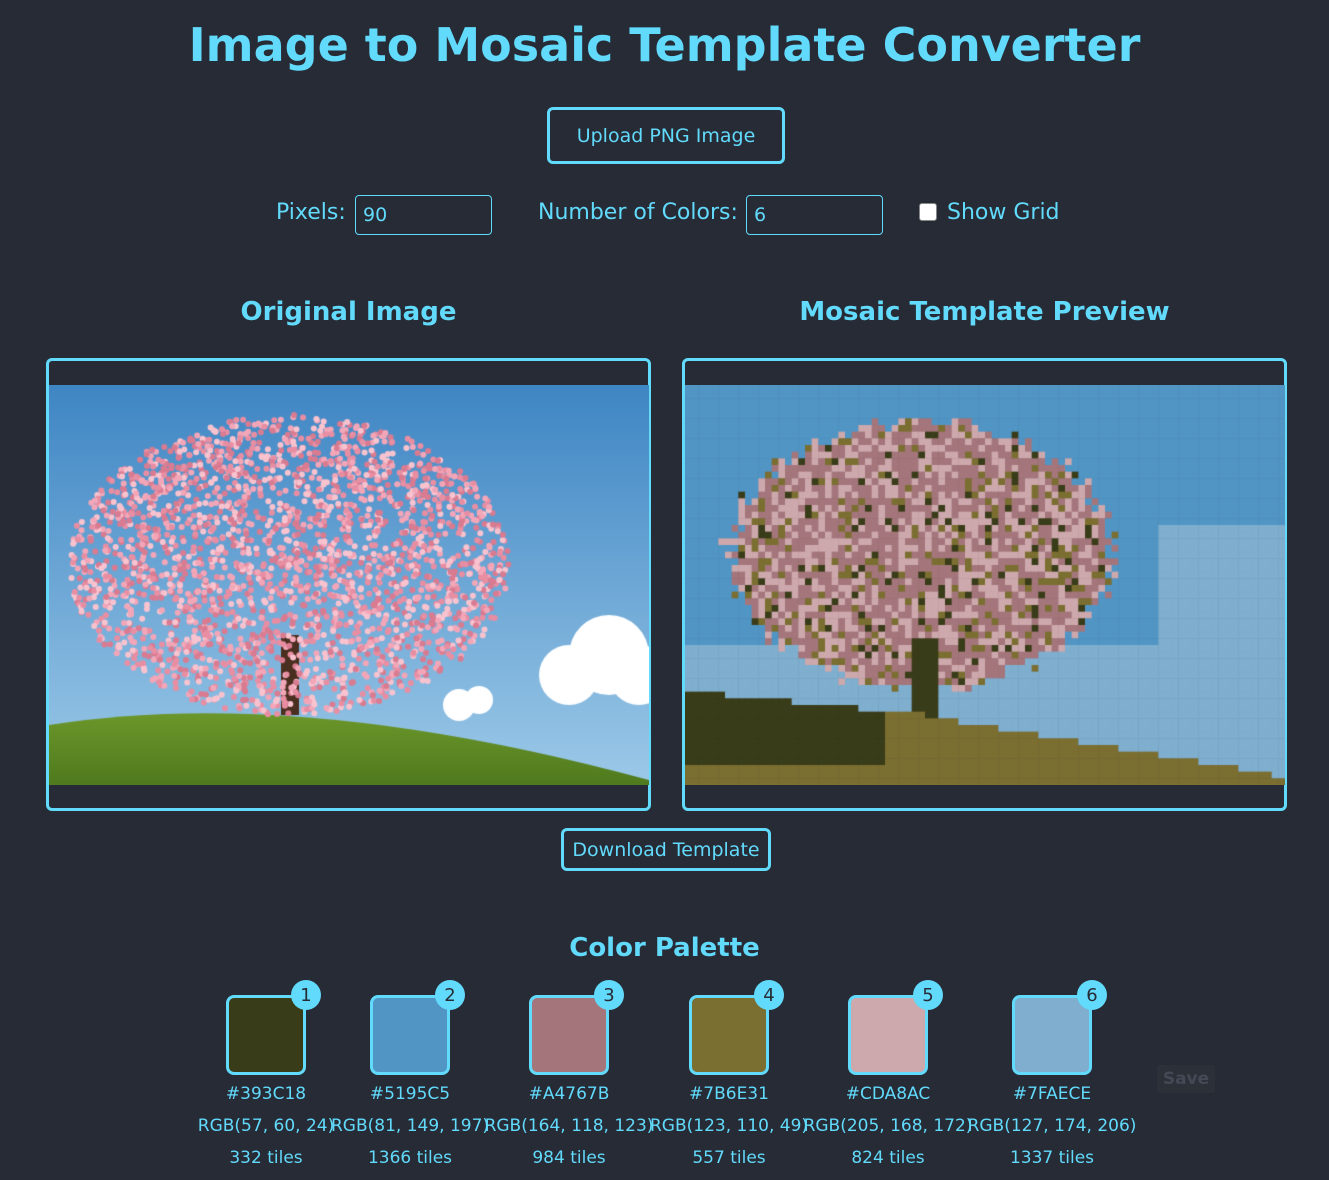  What do you see at coordinates (769, 995) in the screenshot?
I see `palette-index-badge: 4` at bounding box center [769, 995].